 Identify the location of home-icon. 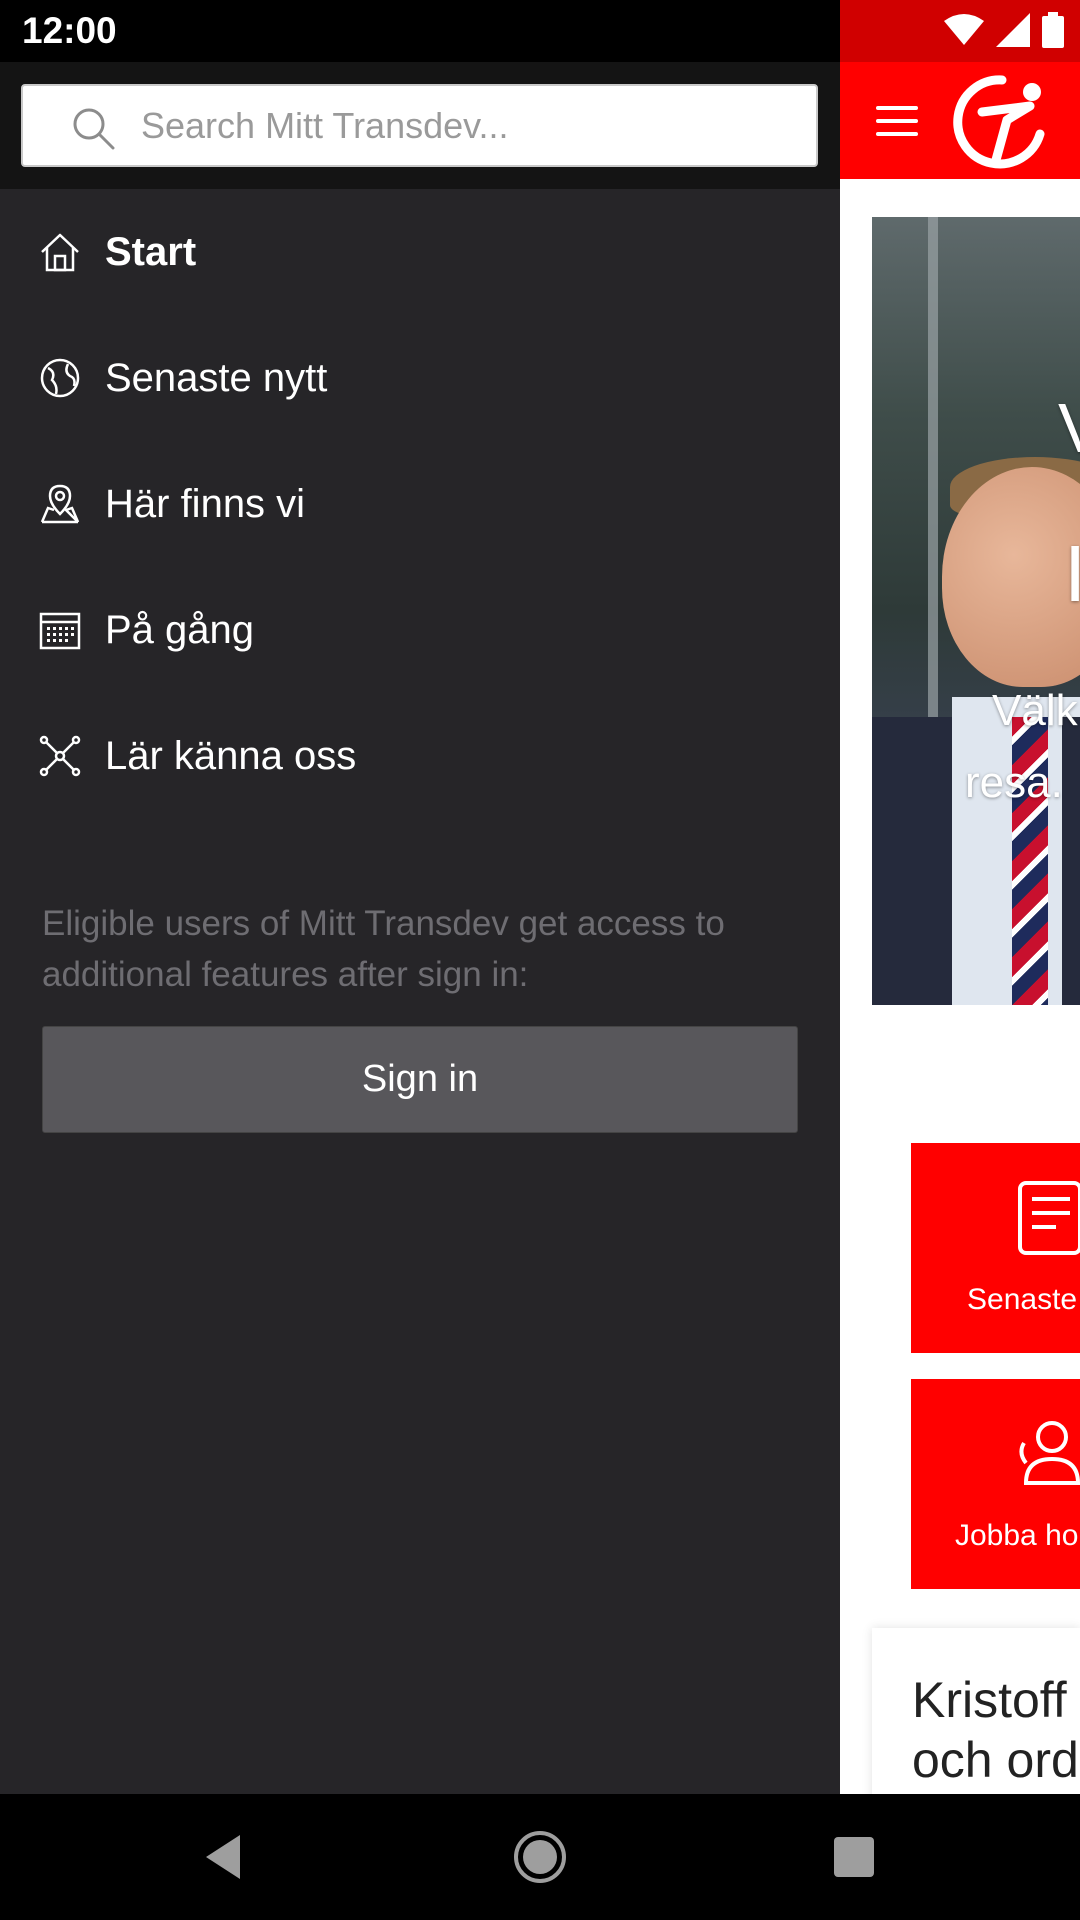
(60, 252).